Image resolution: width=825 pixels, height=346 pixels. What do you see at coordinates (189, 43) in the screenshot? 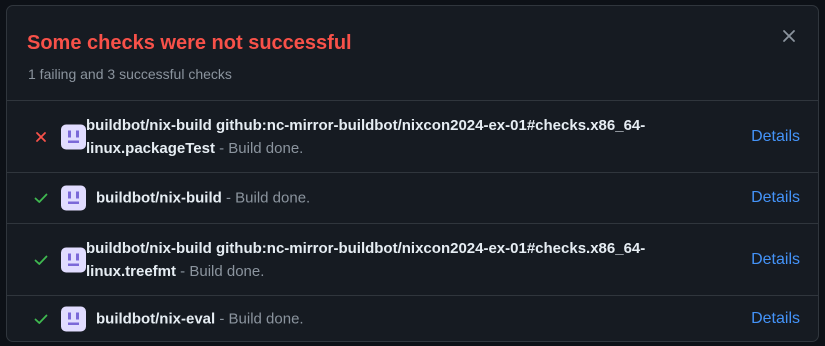
I see `checks-title: Some checks were not successful` at bounding box center [189, 43].